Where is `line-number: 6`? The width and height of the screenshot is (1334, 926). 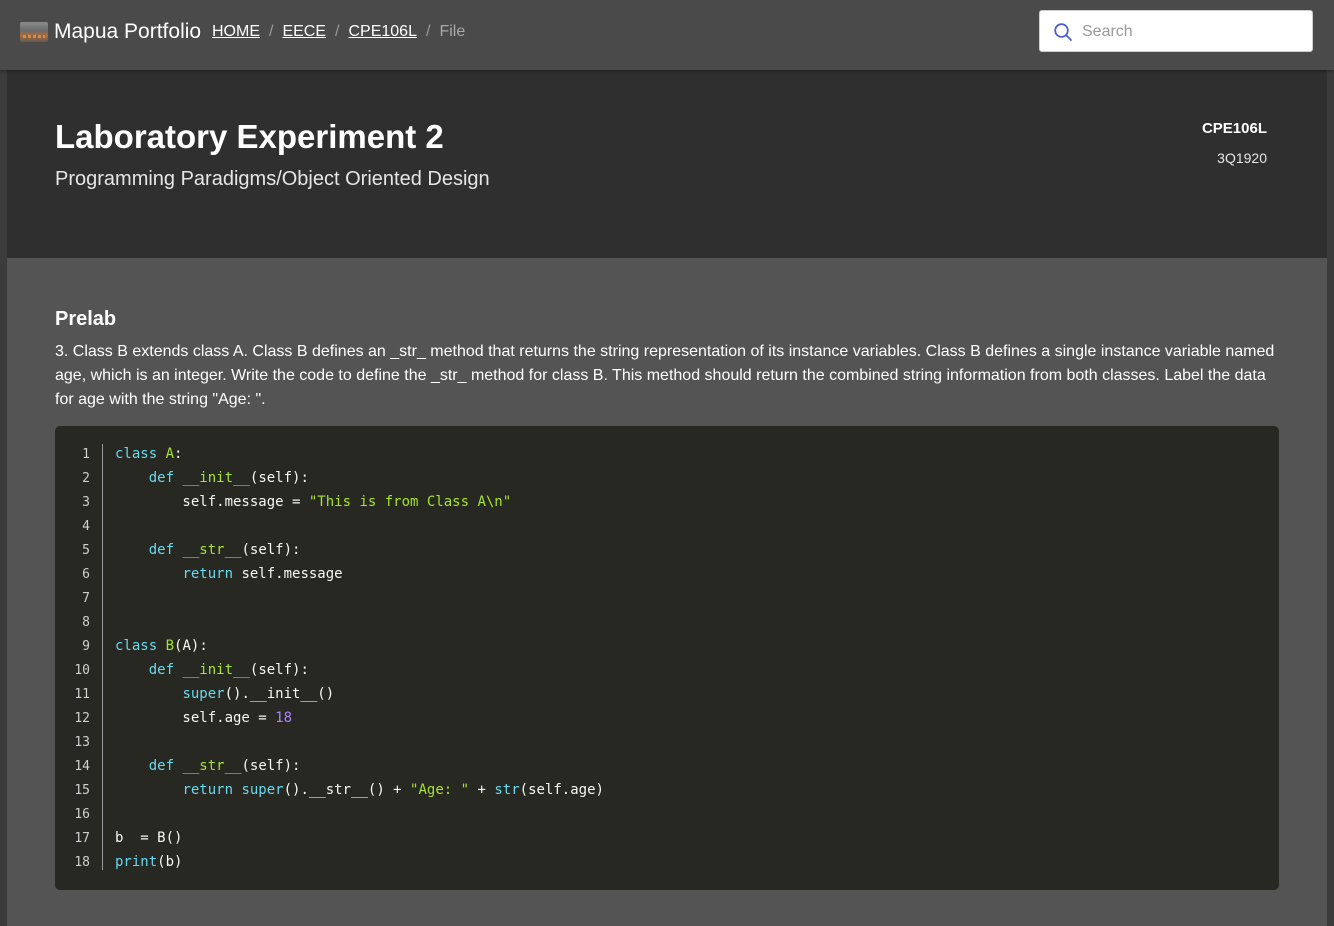
line-number: 6 is located at coordinates (86, 574).